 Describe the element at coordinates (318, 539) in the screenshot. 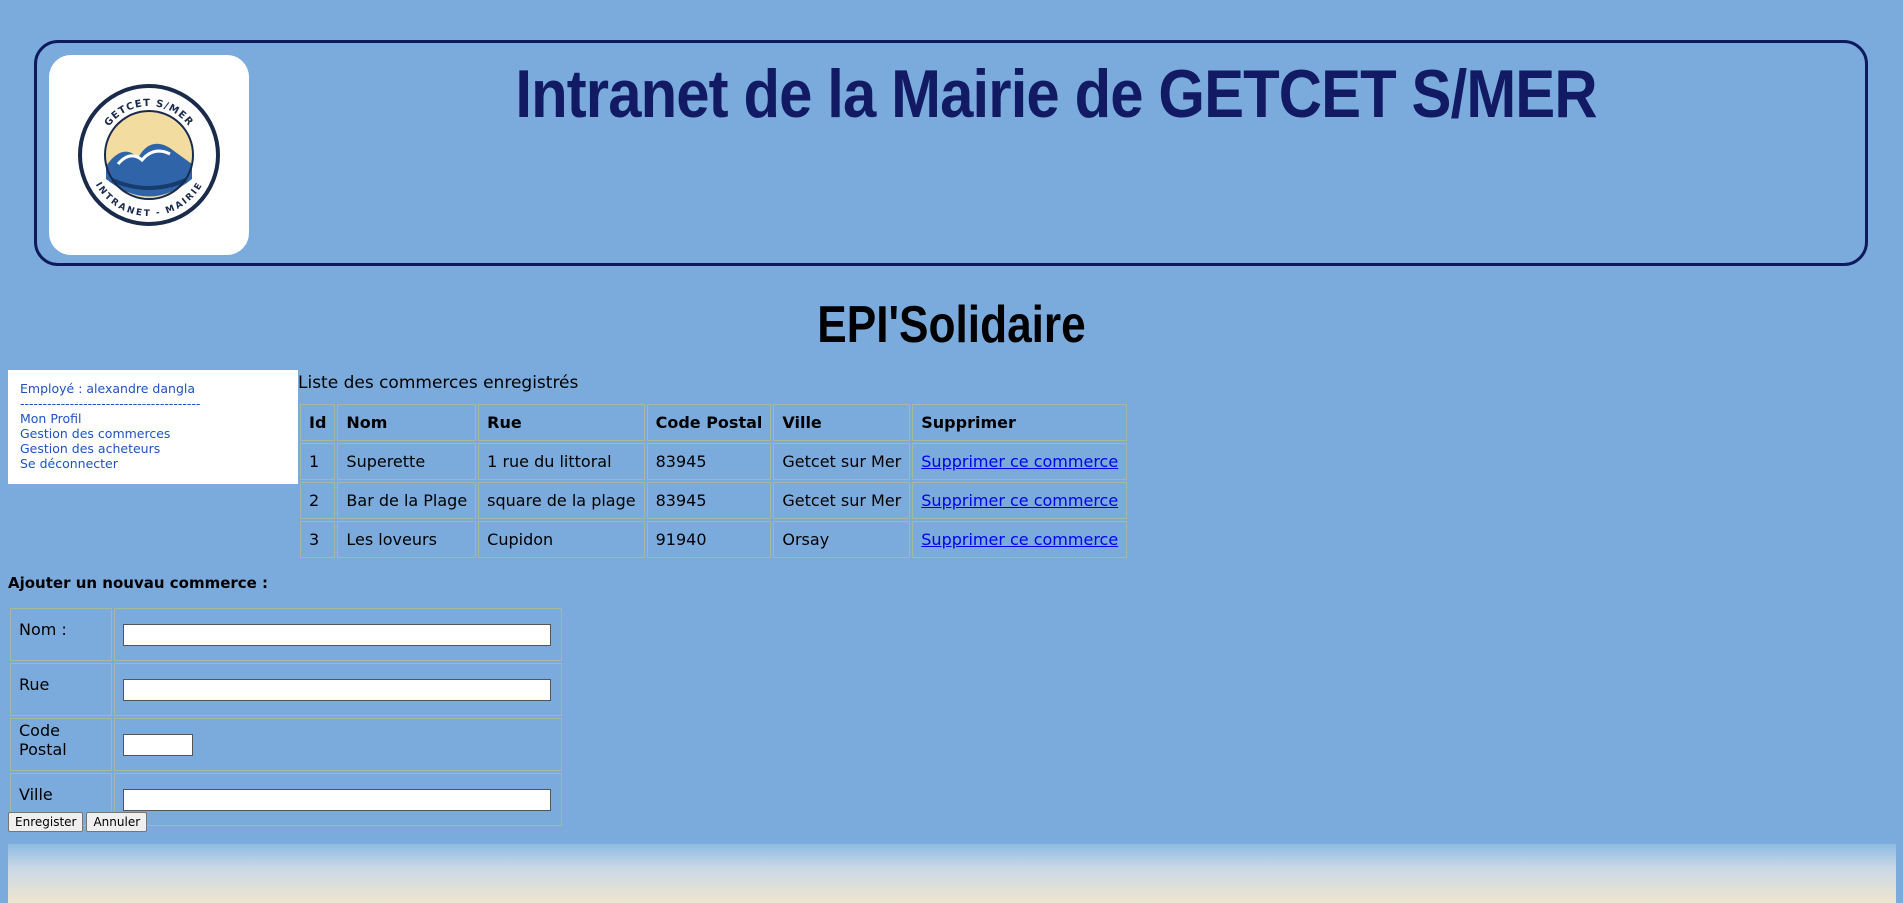

I see `cell-id: 3` at that location.